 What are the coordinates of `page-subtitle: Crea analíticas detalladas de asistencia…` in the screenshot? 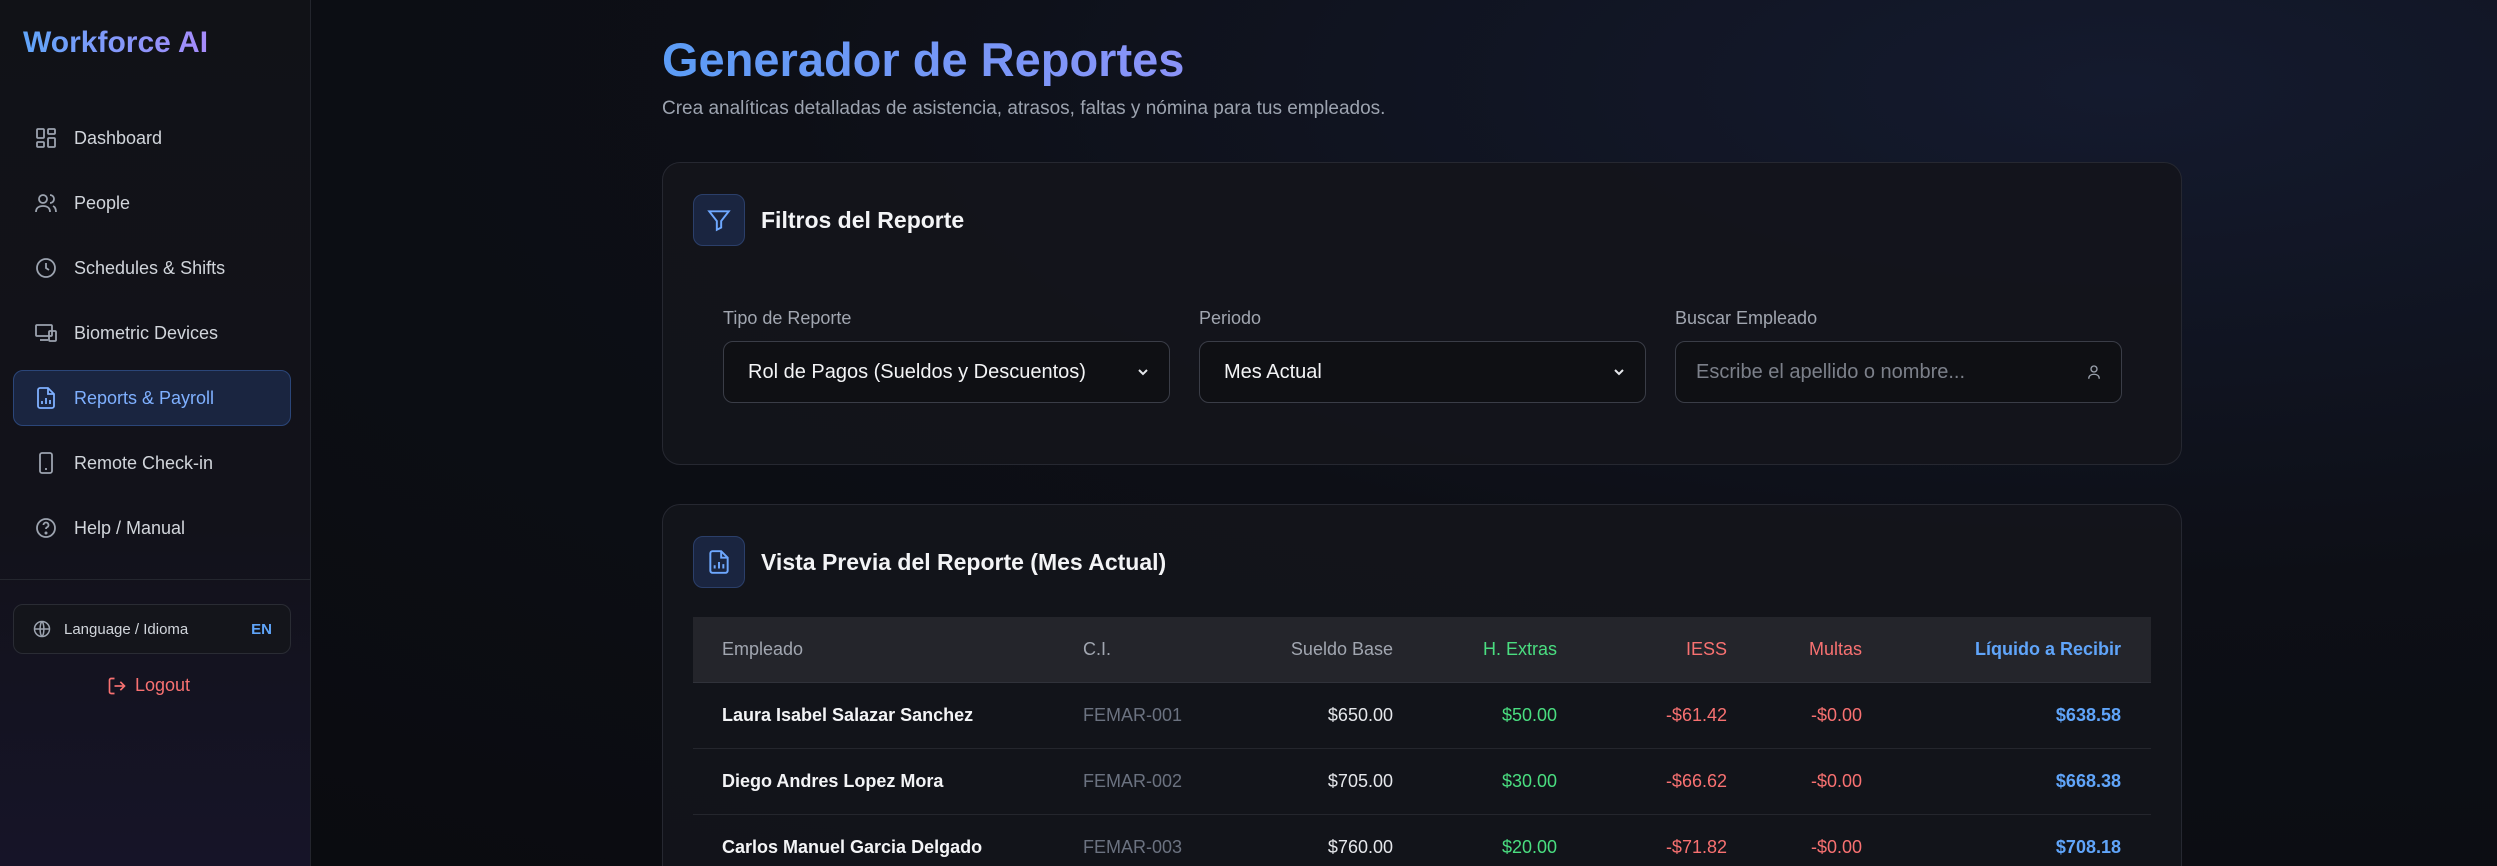 It's located at (1024, 108).